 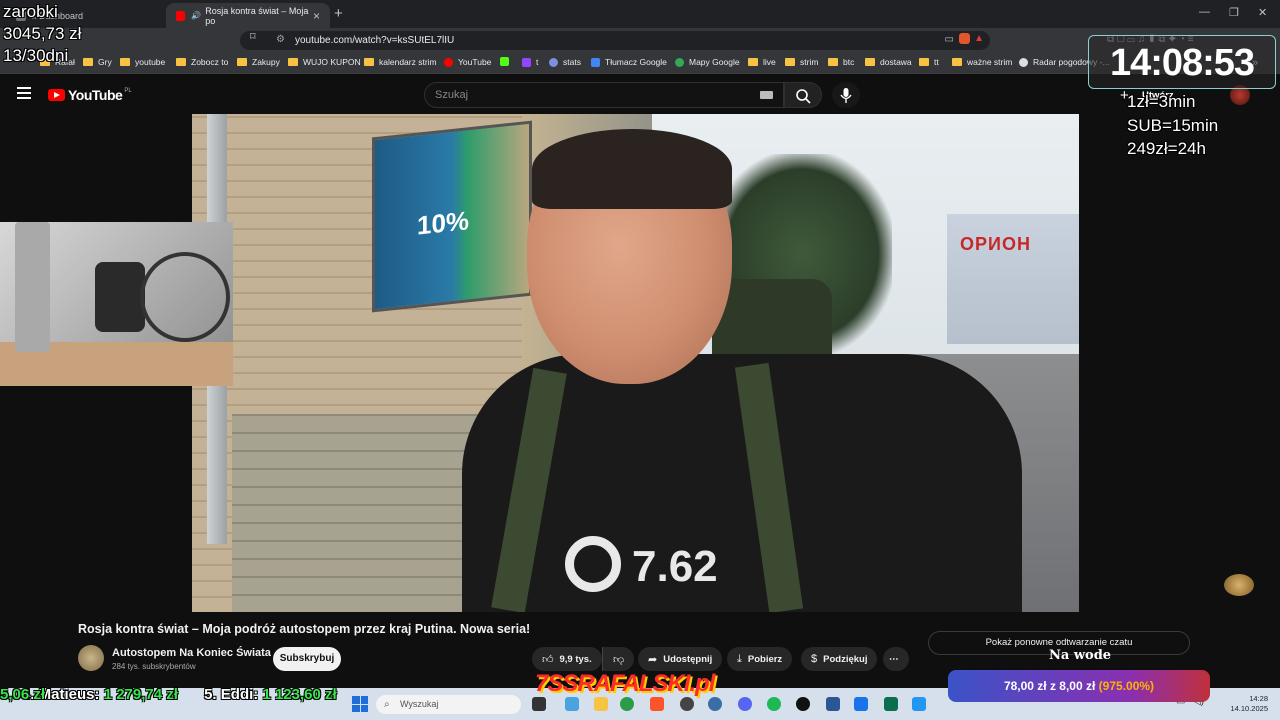 What do you see at coordinates (467, 62) in the screenshot?
I see `bookmark-youtube: YouTube` at bounding box center [467, 62].